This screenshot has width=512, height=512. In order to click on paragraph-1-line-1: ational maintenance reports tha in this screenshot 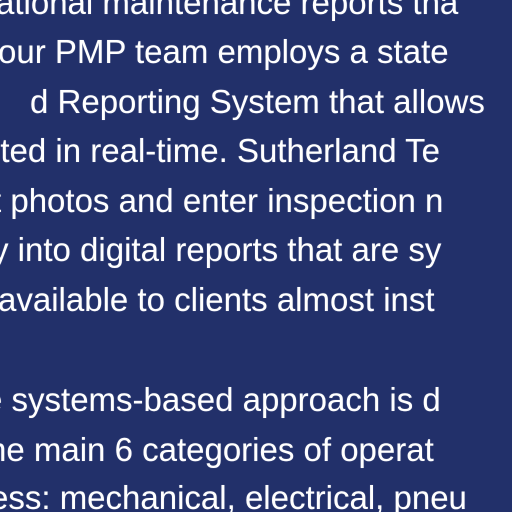, I will do `click(229, 10)`.